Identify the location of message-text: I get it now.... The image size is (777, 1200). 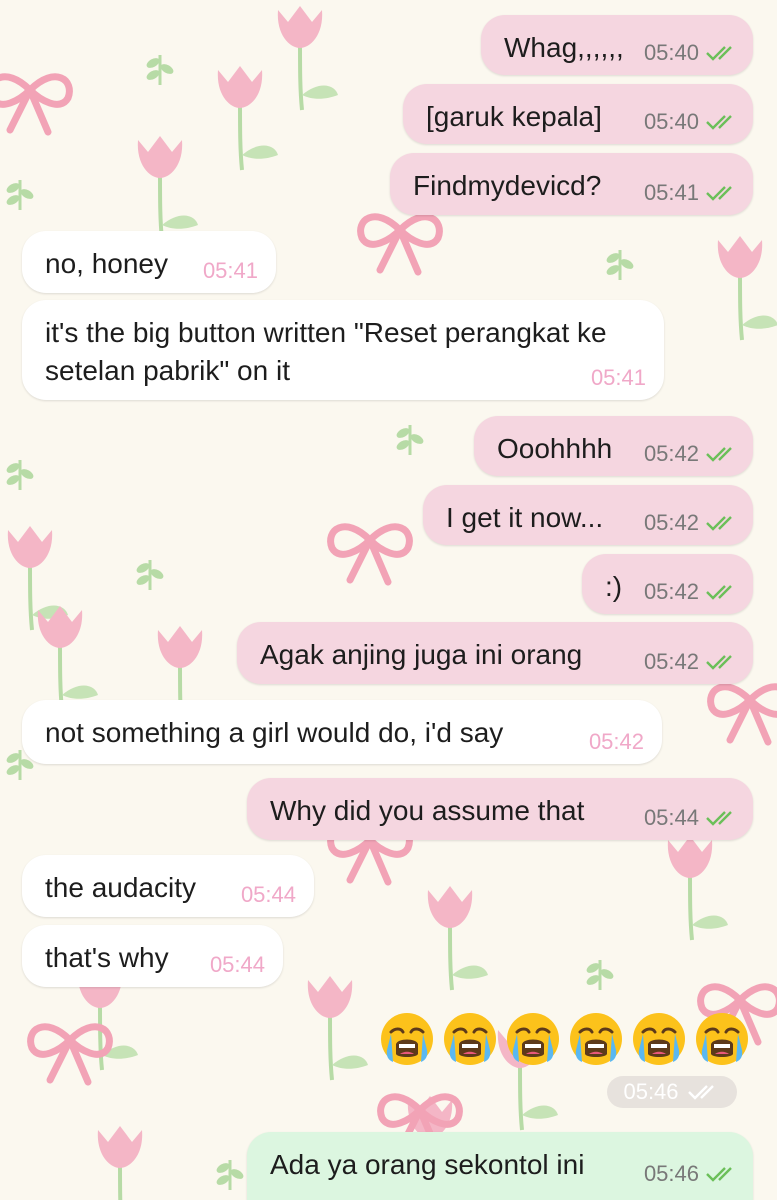
(525, 517).